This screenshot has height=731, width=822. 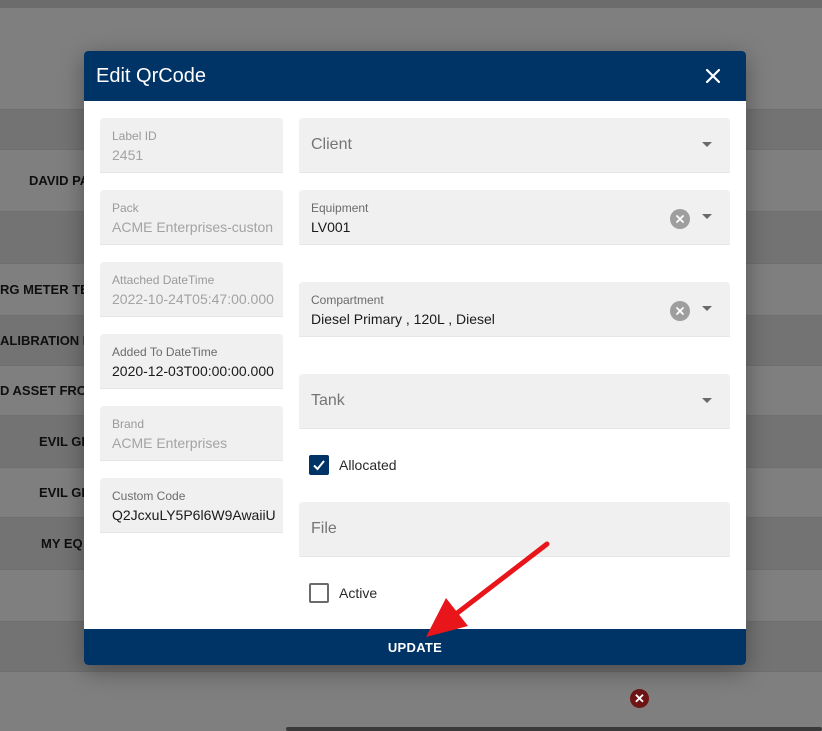 What do you see at coordinates (125, 208) in the screenshot?
I see `field-label: Pack` at bounding box center [125, 208].